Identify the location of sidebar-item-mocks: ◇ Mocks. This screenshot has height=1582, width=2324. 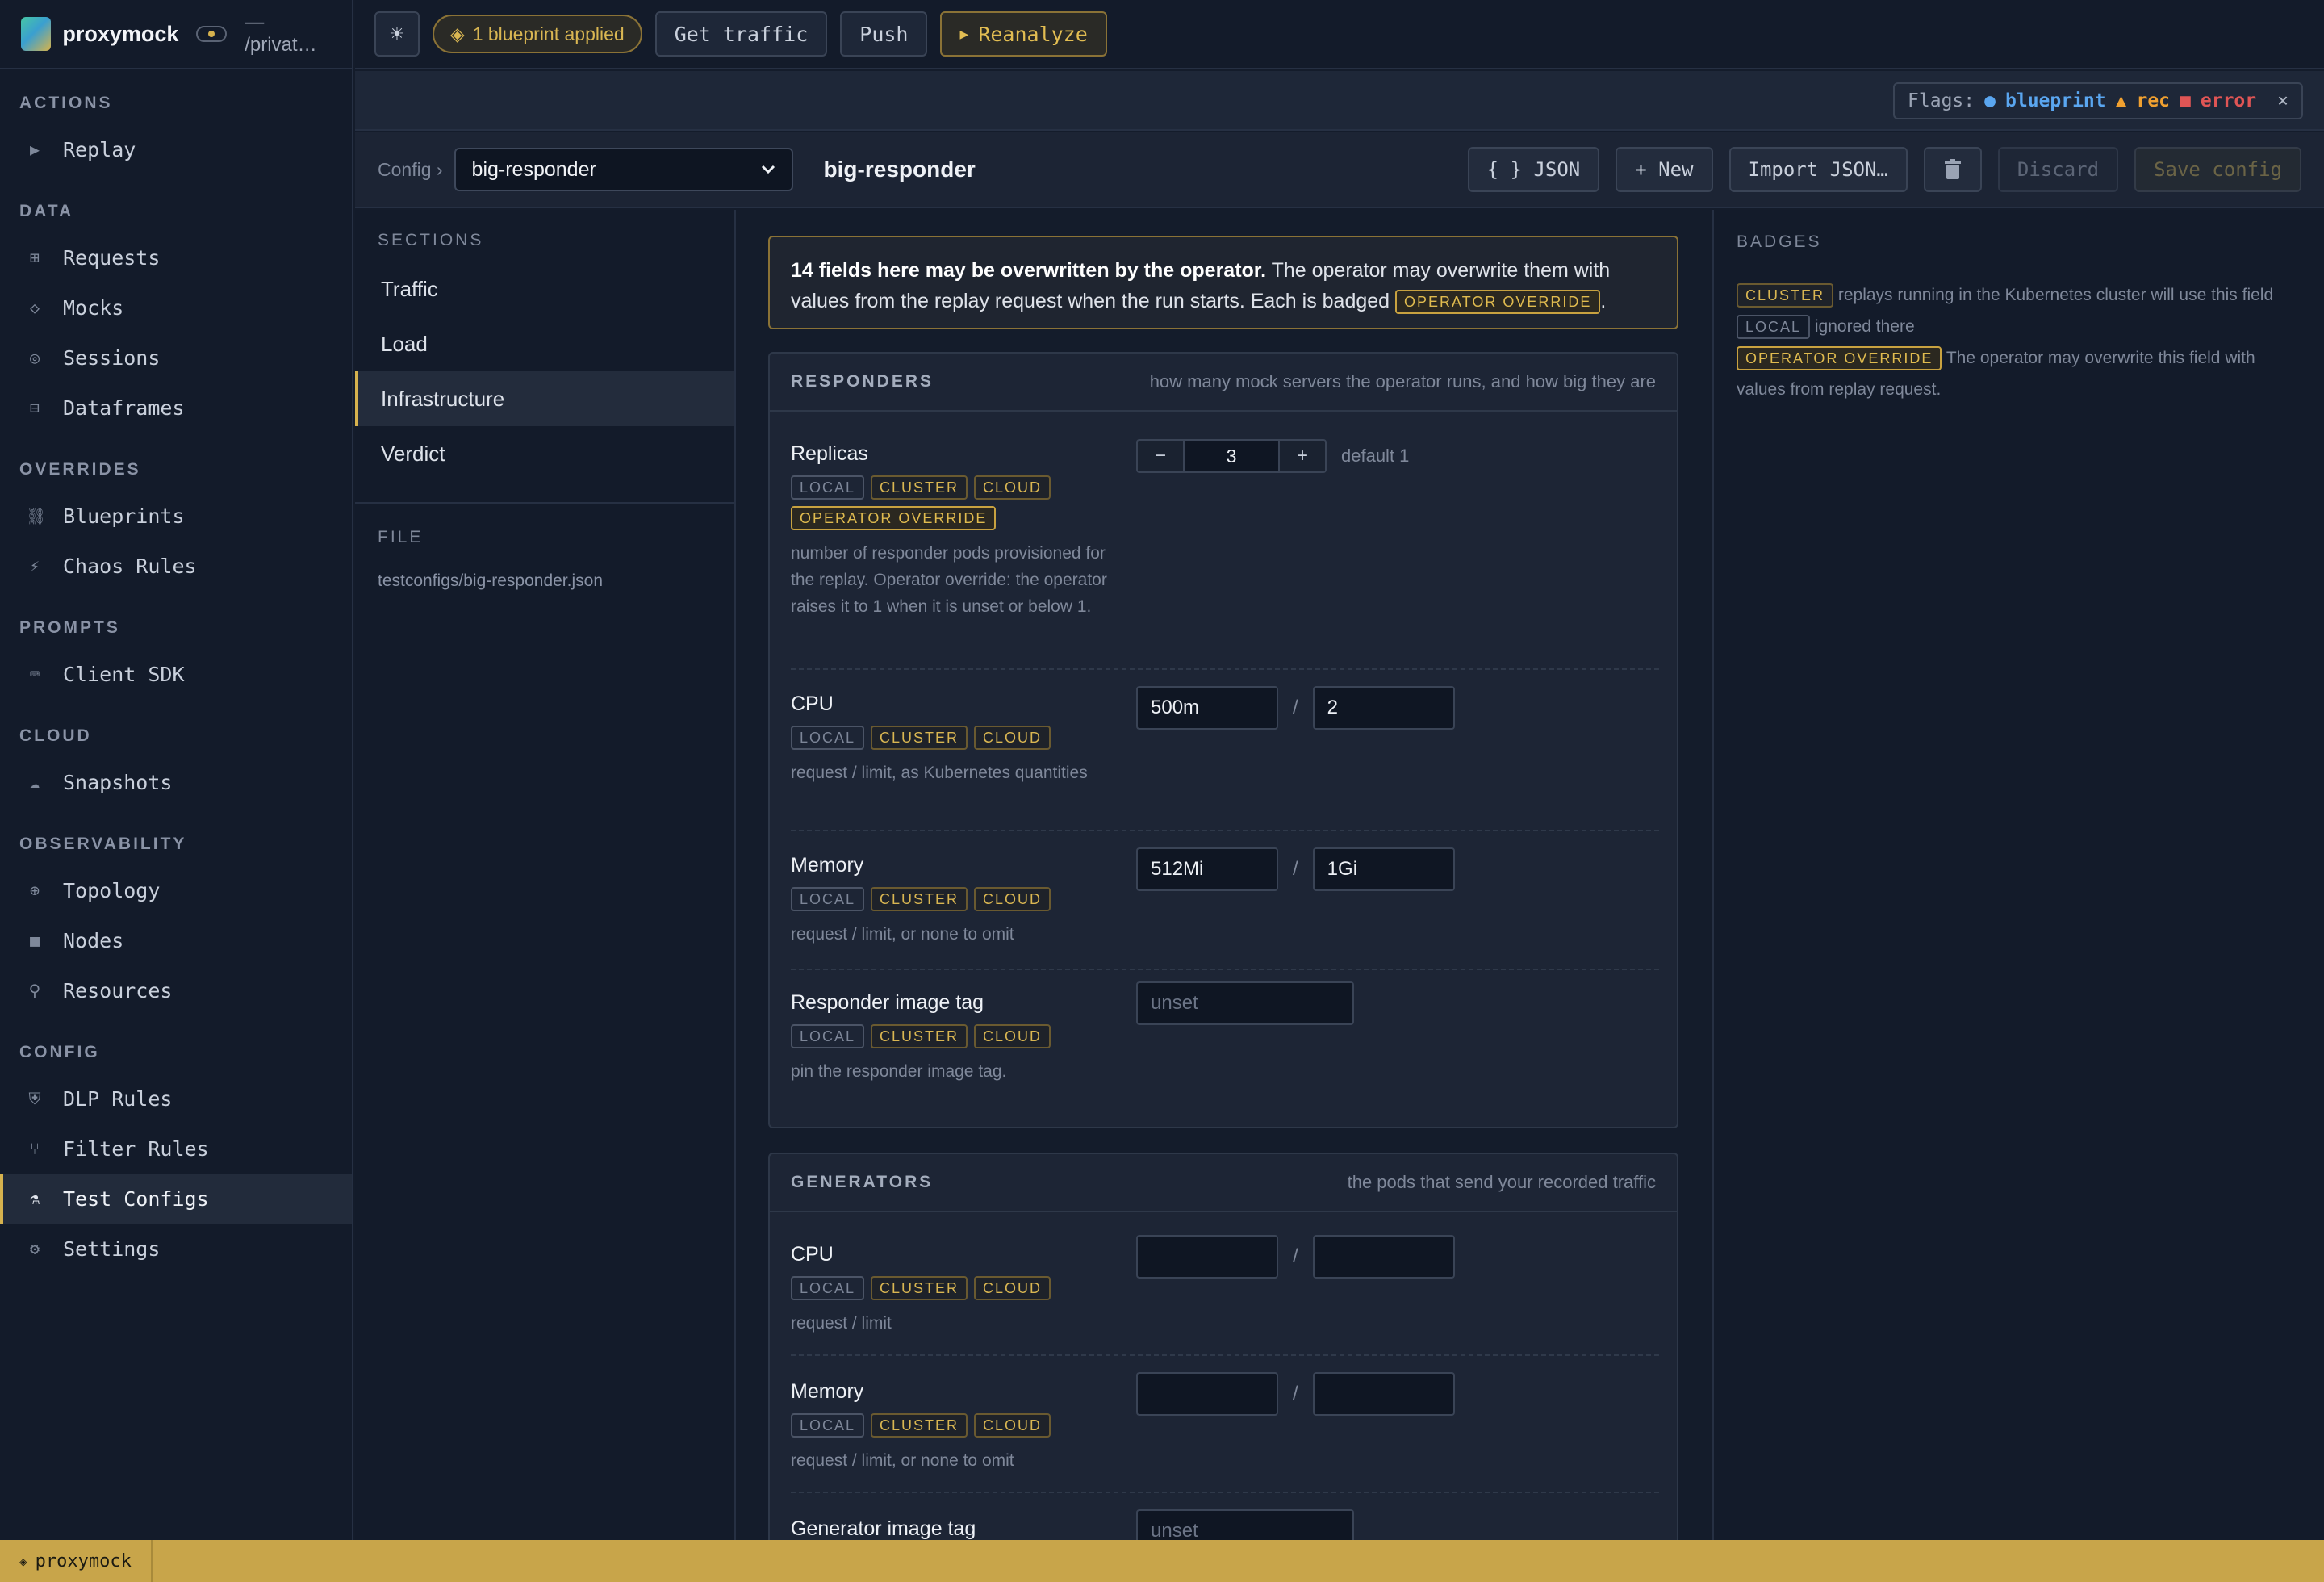
(176, 307).